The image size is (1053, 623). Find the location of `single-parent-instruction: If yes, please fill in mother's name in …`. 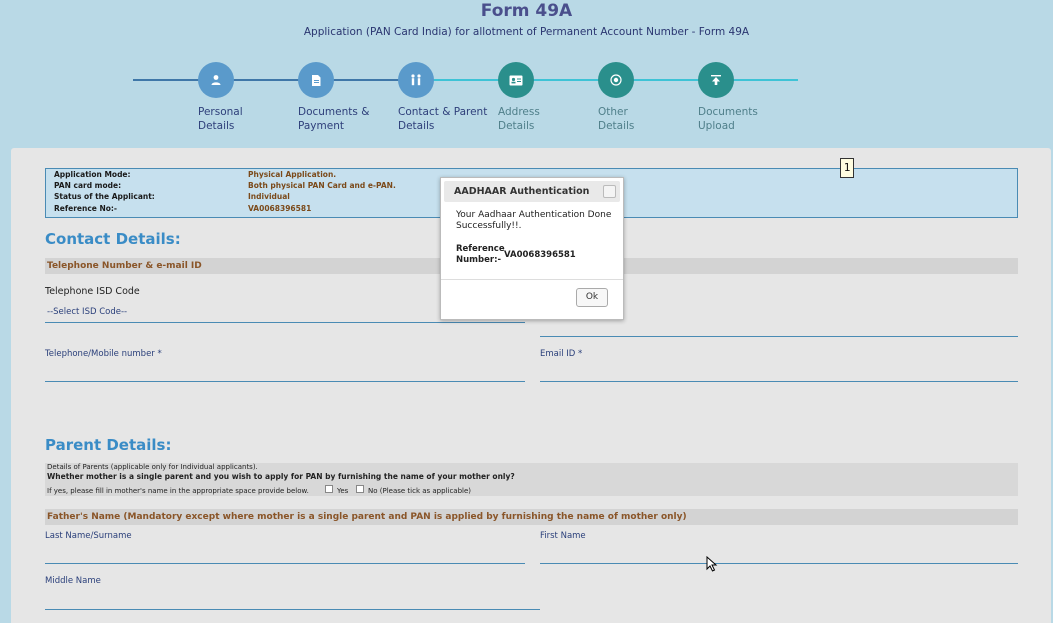

single-parent-instruction: If yes, please fill in mother's name in … is located at coordinates (178, 491).